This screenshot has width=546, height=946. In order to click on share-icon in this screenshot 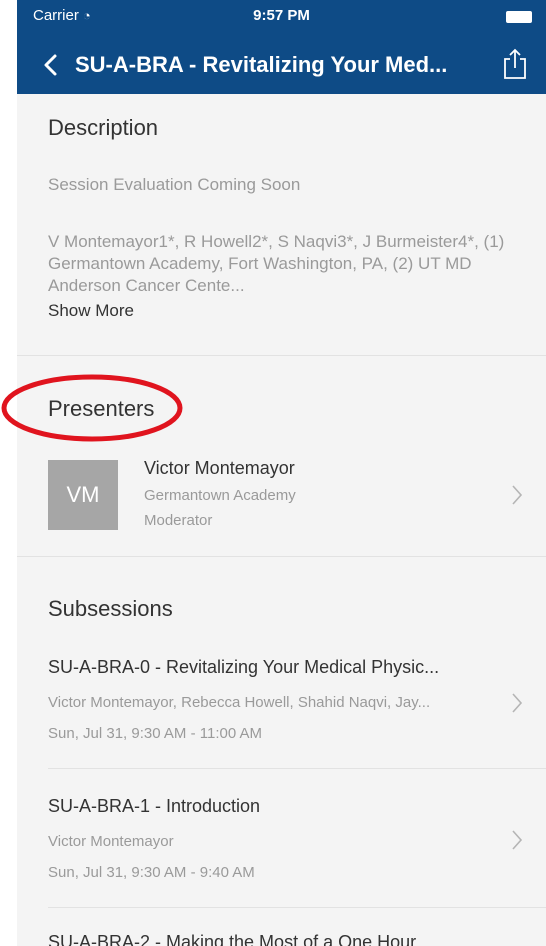, I will do `click(515, 64)`.